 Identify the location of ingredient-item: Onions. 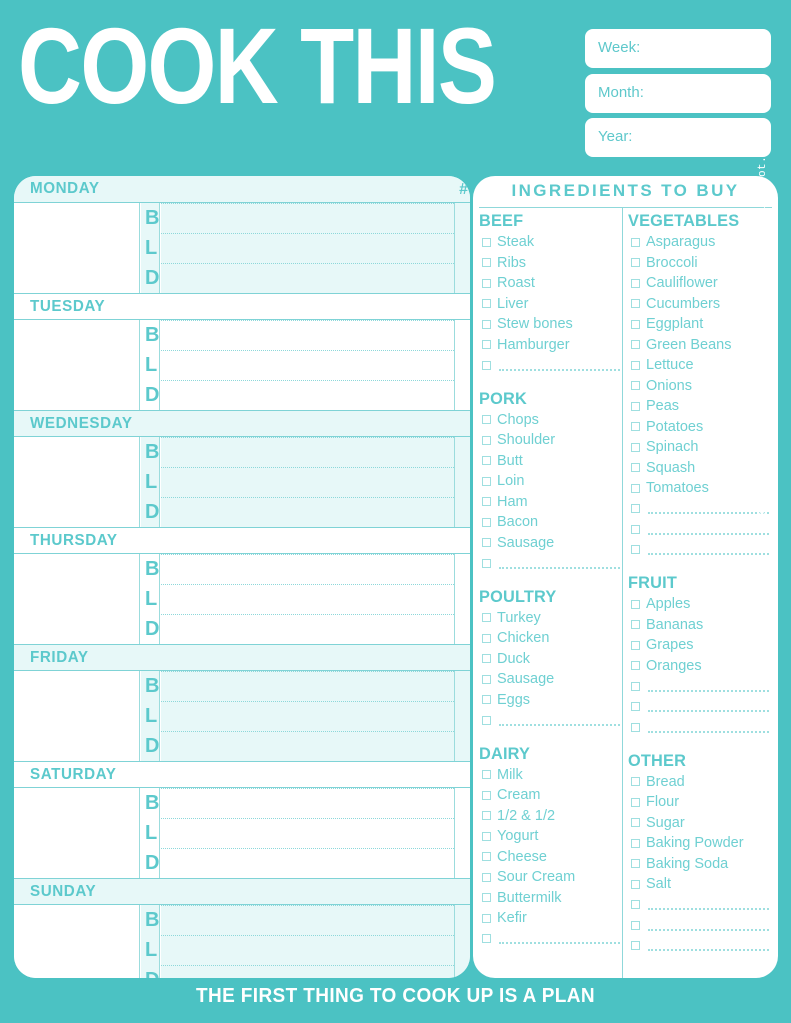
(699, 386).